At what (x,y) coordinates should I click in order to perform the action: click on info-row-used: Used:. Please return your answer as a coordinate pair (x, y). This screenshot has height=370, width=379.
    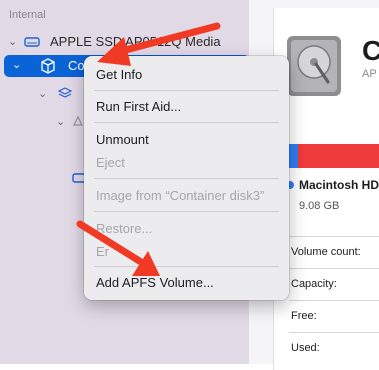
    Looking at the image, I should click on (334, 348).